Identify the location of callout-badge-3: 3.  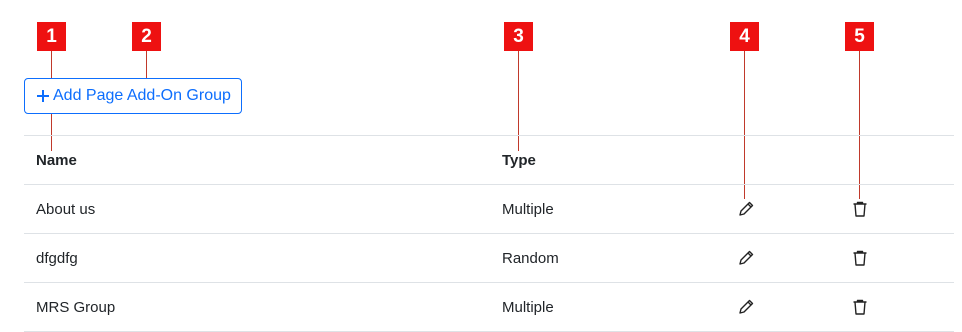
(518, 36).